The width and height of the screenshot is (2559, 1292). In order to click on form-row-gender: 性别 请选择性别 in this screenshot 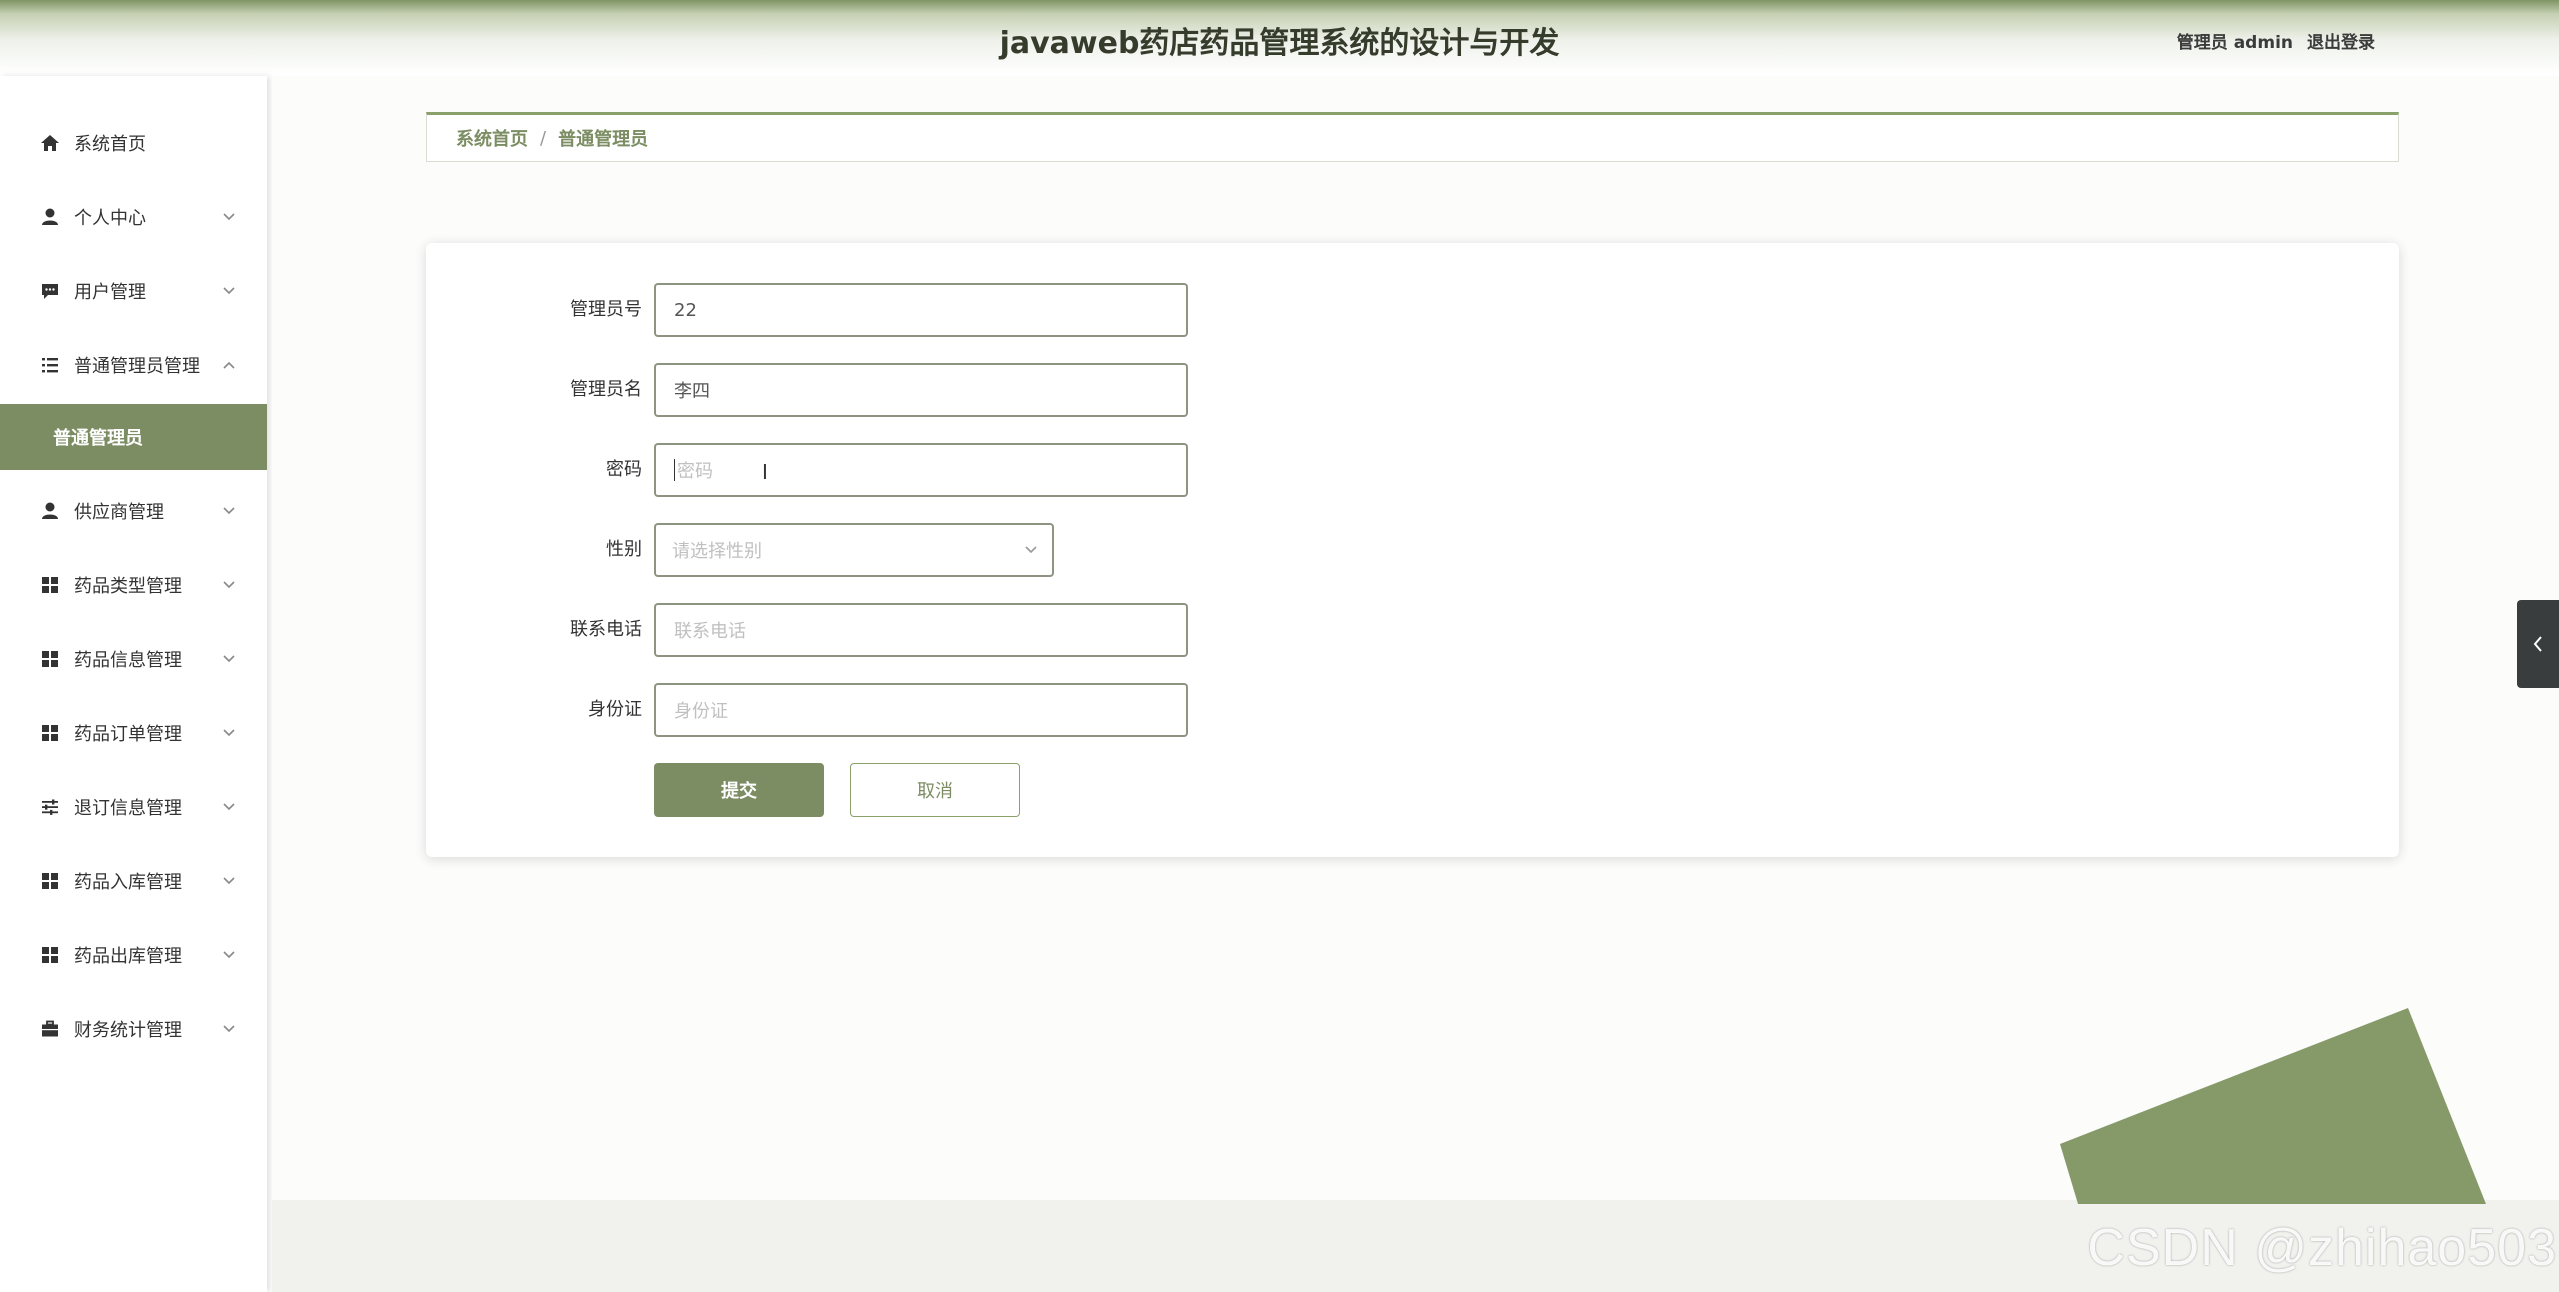, I will do `click(1412, 550)`.